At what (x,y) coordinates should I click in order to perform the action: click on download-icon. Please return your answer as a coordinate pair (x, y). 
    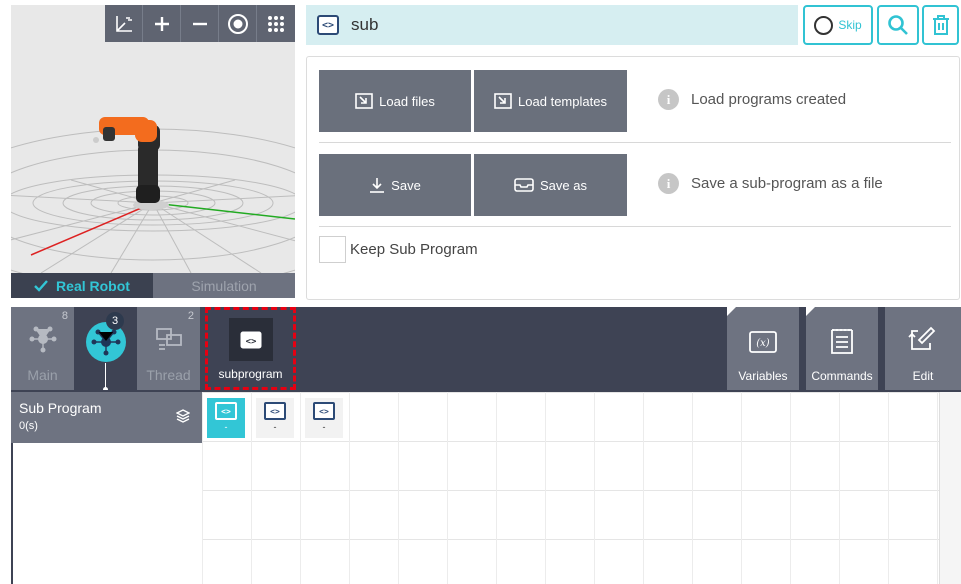
    Looking at the image, I should click on (377, 185).